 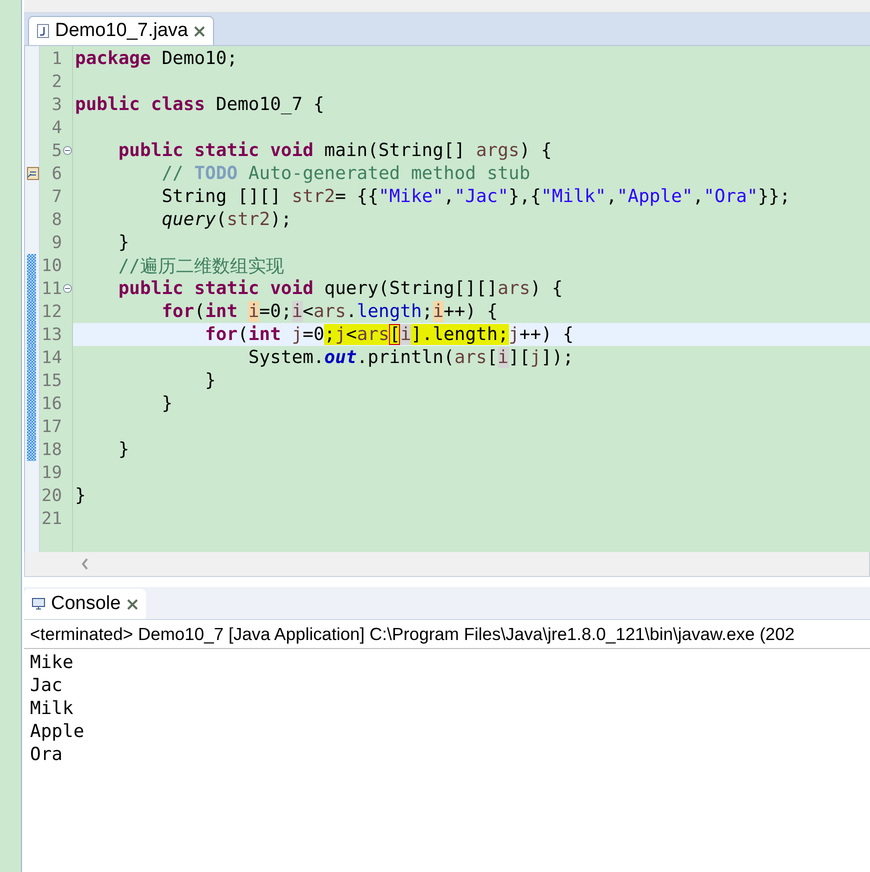 I want to click on horizontal-scrollbar, so click(x=447, y=564).